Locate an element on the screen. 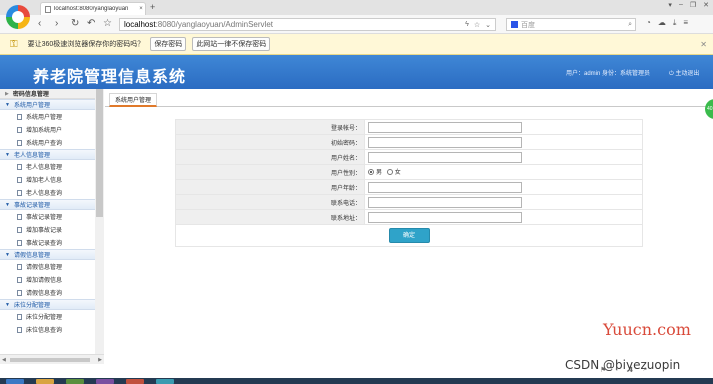  sidebar-group-accidents: ▼ 事故记录管理 is located at coordinates (51, 204).